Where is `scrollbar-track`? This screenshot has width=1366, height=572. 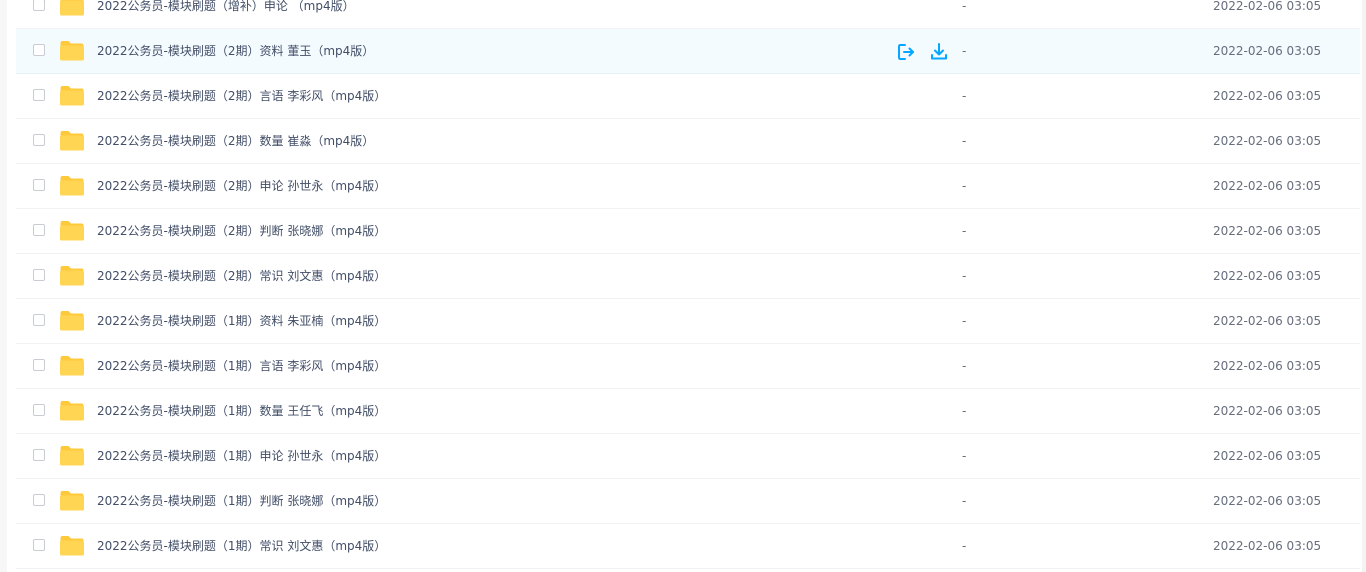
scrollbar-track is located at coordinates (1364, 286).